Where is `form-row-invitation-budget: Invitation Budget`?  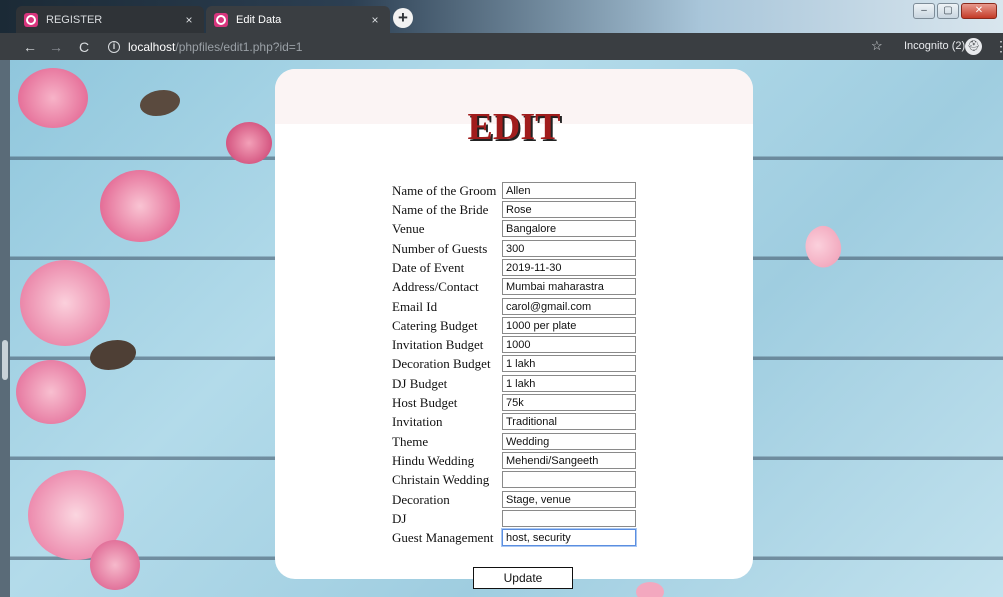
form-row-invitation-budget: Invitation Budget is located at coordinates (514, 344).